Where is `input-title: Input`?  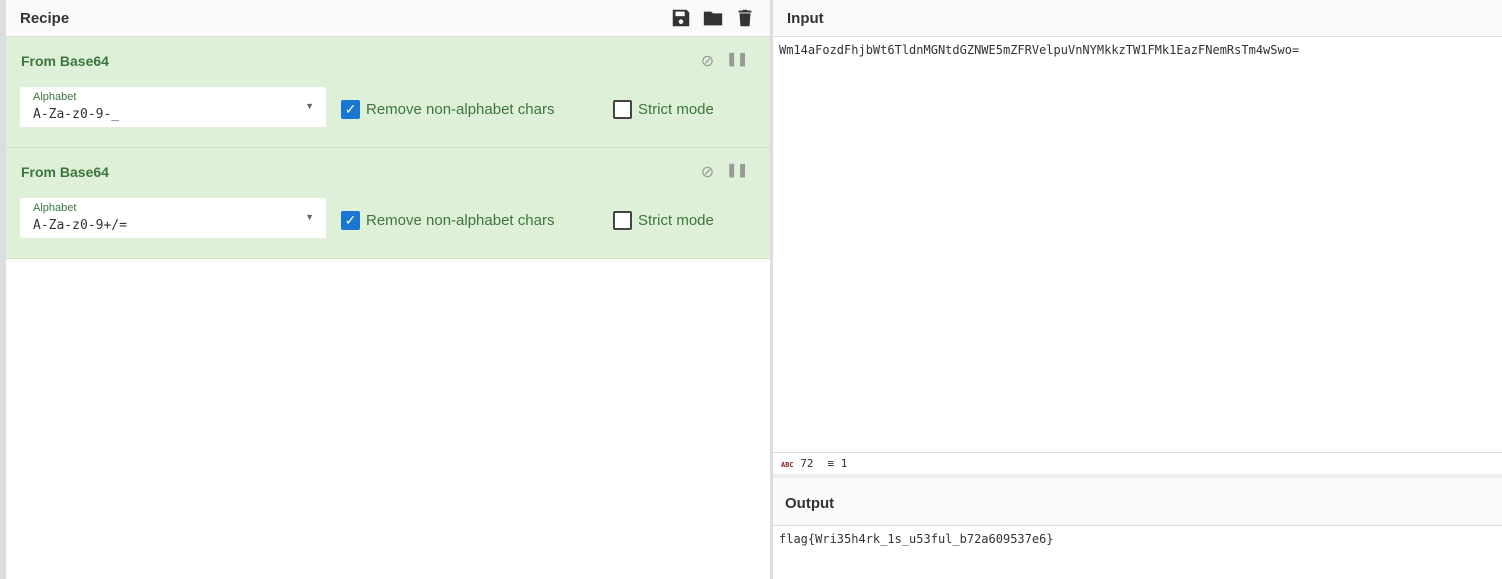
input-title: Input is located at coordinates (805, 18).